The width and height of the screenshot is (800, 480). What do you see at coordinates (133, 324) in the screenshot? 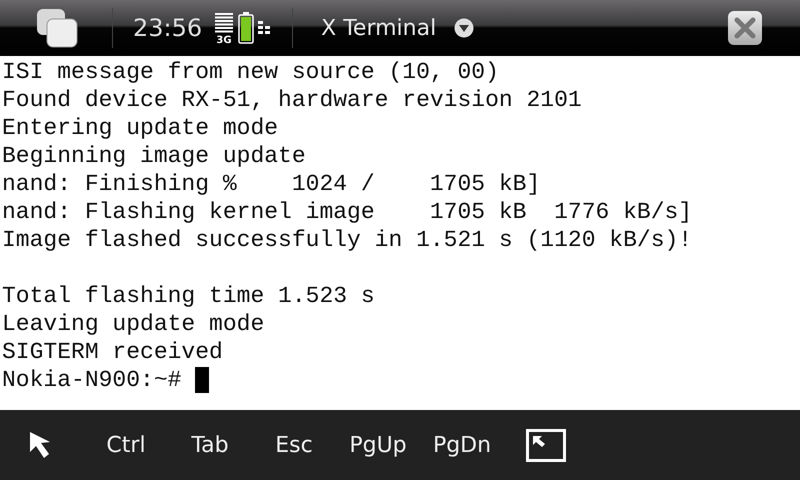
I see `terminal-line: Leaving update mode` at bounding box center [133, 324].